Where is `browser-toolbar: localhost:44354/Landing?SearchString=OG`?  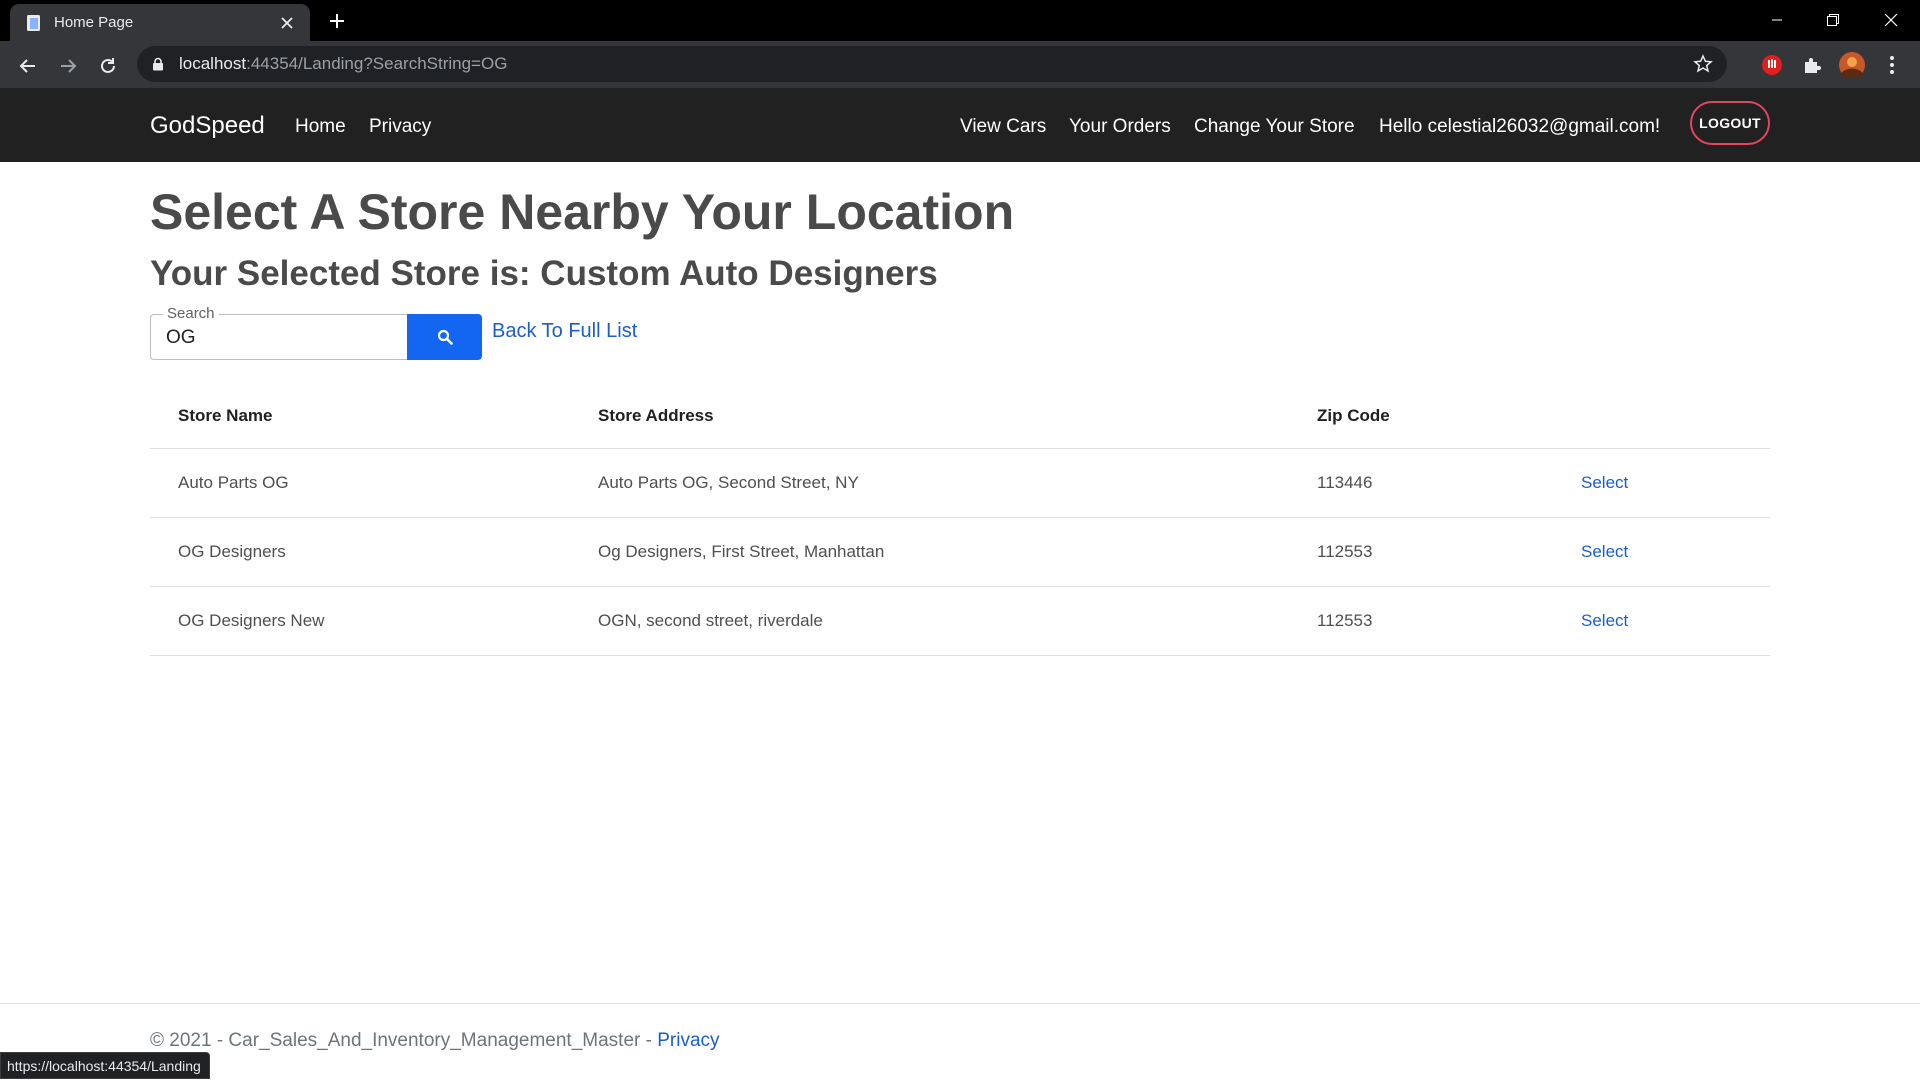
browser-toolbar: localhost:44354/Landing?SearchString=OG is located at coordinates (960, 64).